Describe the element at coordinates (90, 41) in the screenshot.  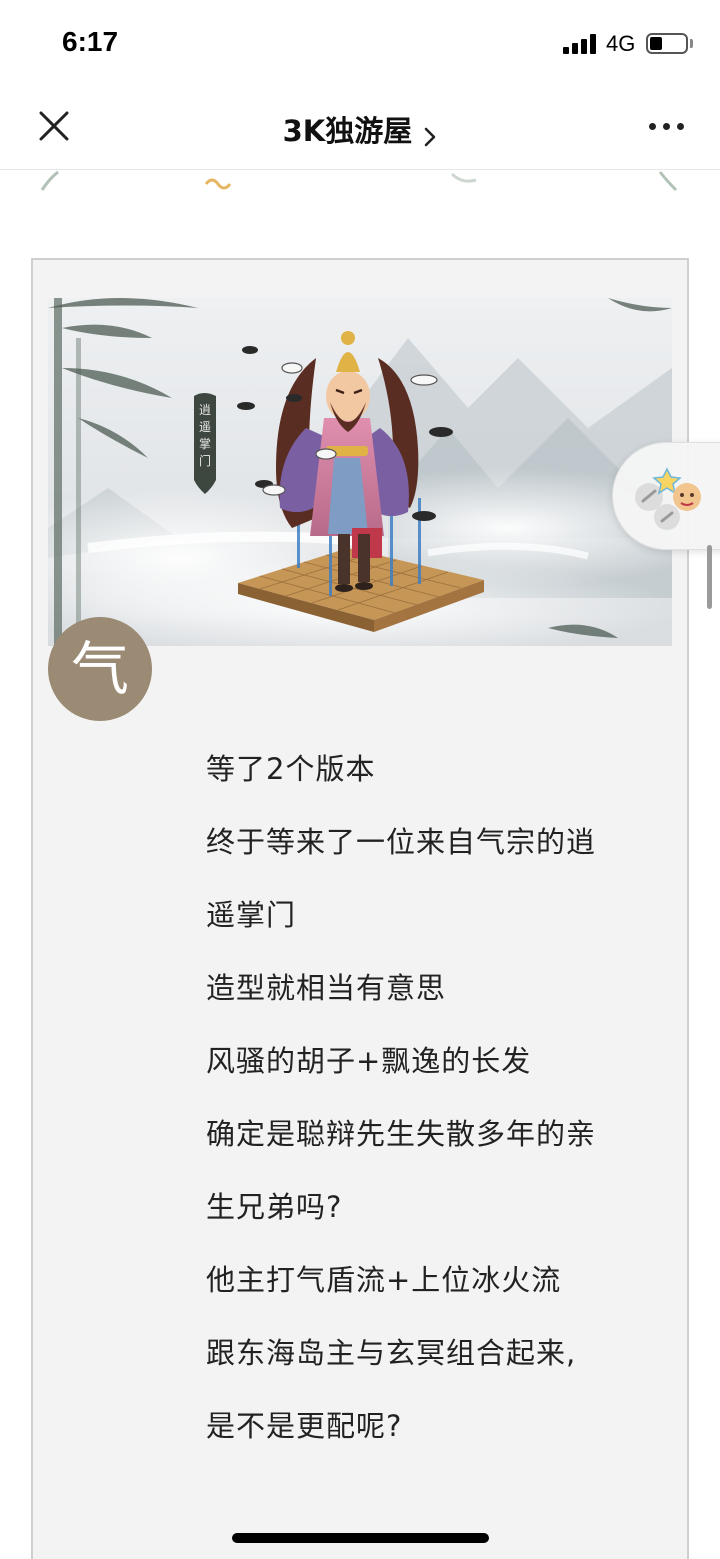
I see `status-time: 6:17` at that location.